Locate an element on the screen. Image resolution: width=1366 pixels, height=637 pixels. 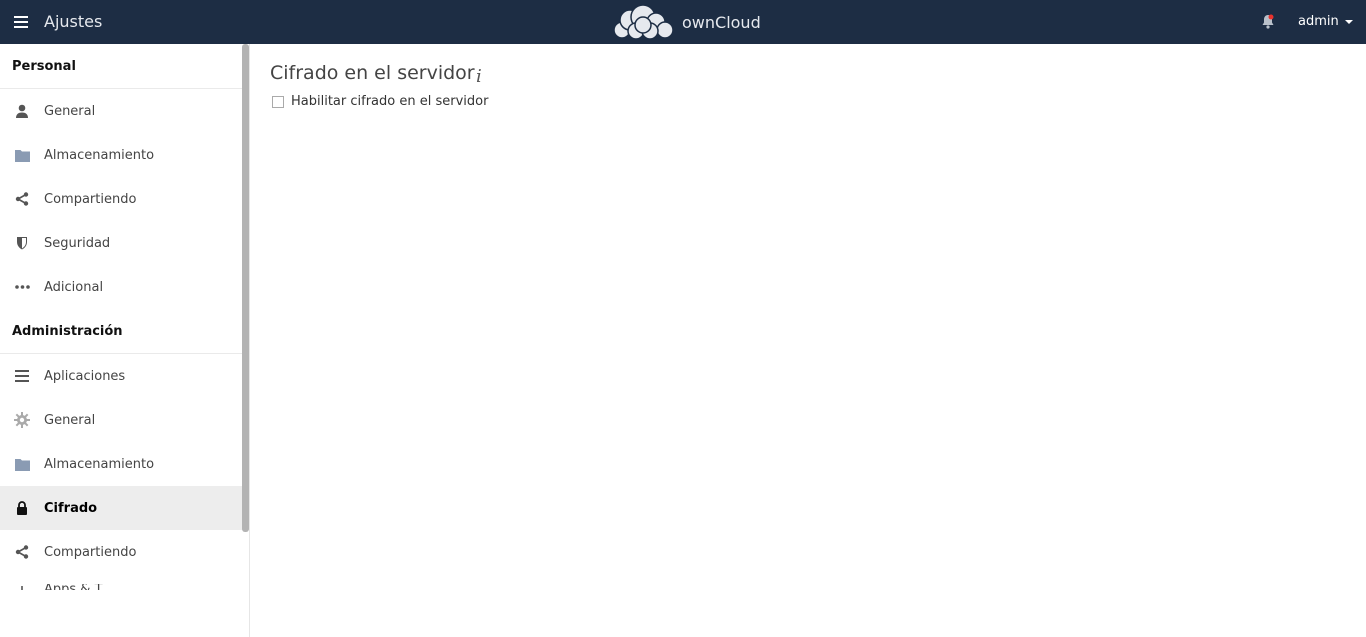
info-icon: i is located at coordinates (479, 76).